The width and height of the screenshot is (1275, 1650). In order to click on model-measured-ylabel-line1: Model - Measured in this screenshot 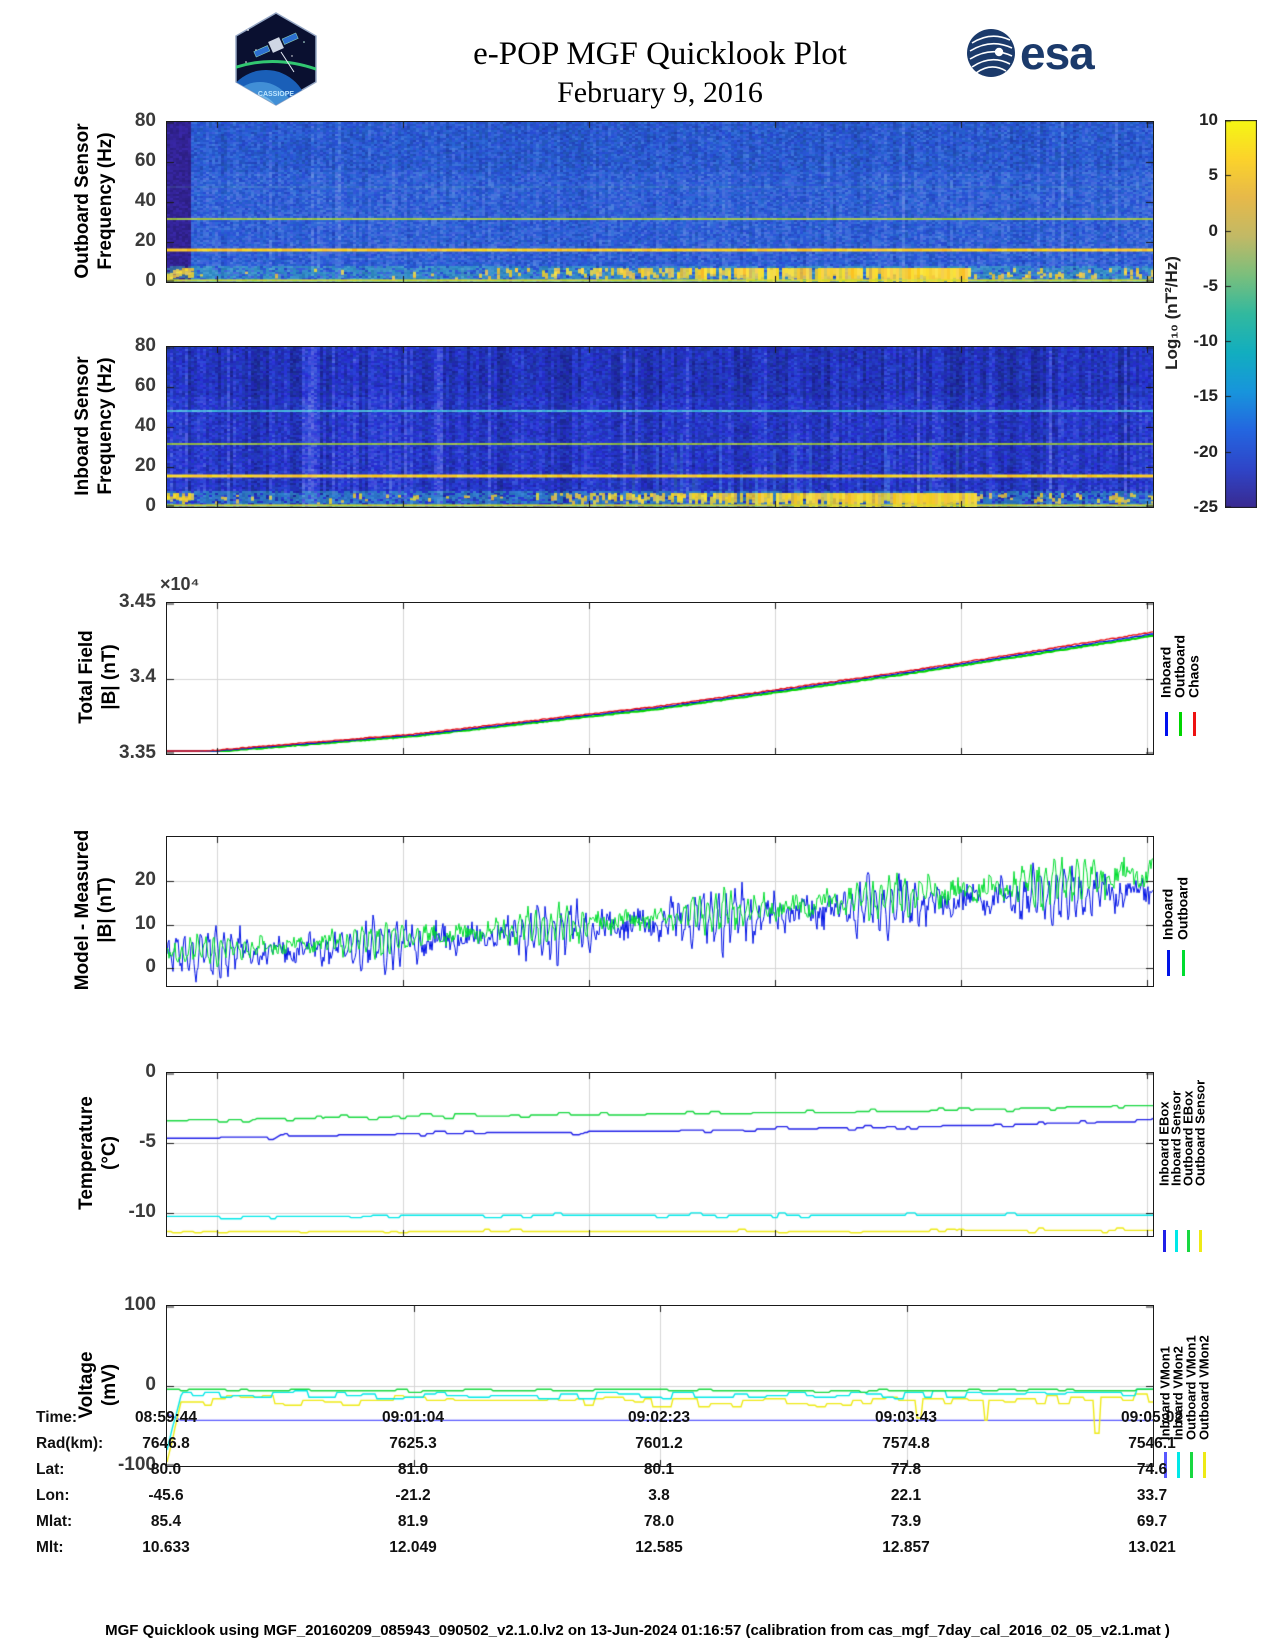, I will do `click(82, 910)`.